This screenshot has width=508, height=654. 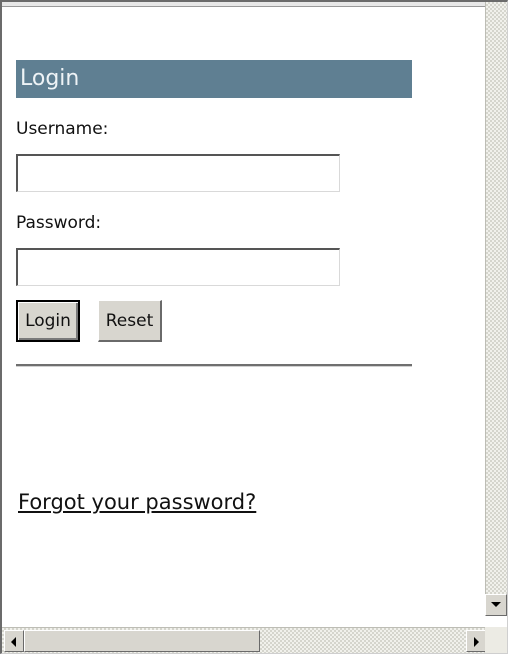 I want to click on horizontal-scrollbar, so click(x=245, y=640).